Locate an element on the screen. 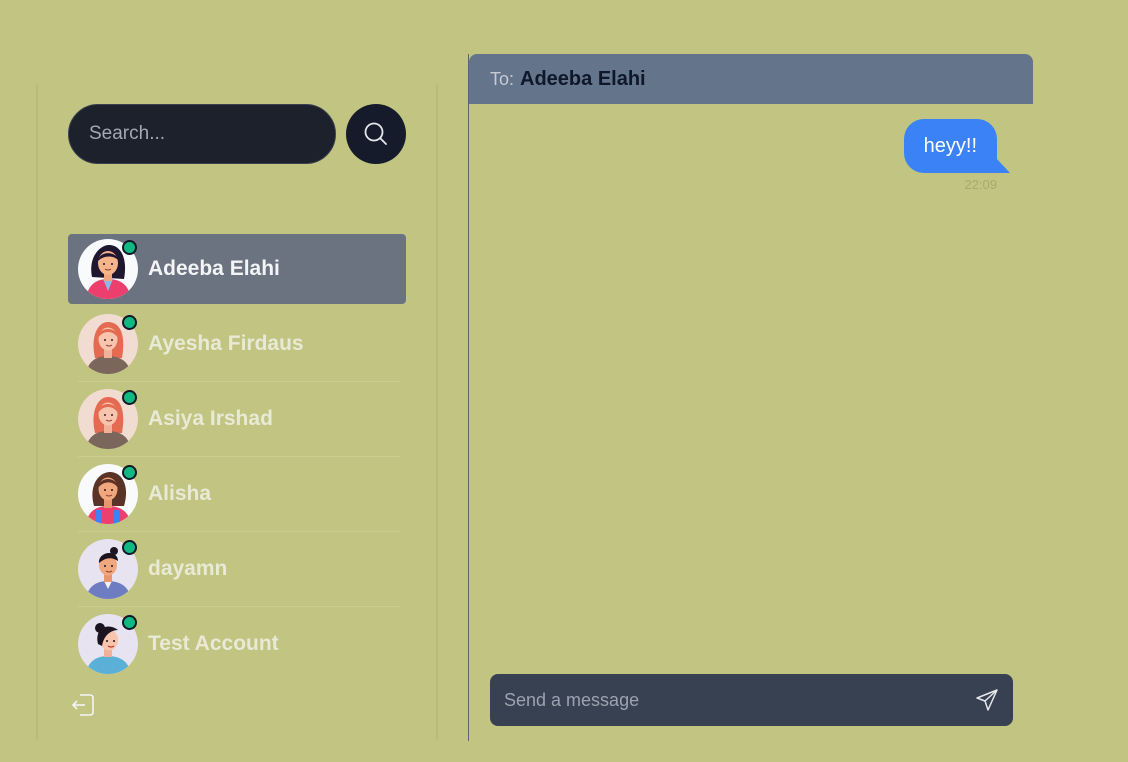  message-input is located at coordinates (725, 700).